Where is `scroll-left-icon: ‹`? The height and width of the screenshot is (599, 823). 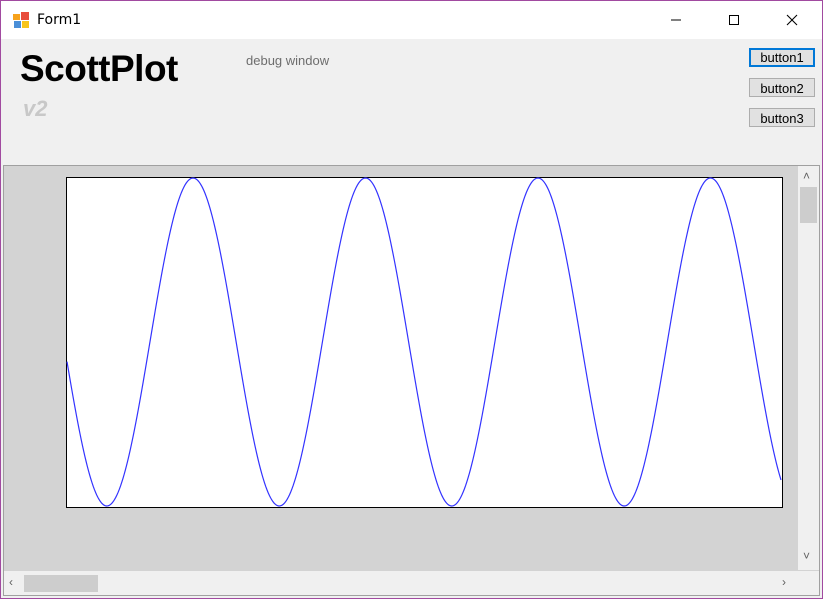 scroll-left-icon: ‹ is located at coordinates (11, 582).